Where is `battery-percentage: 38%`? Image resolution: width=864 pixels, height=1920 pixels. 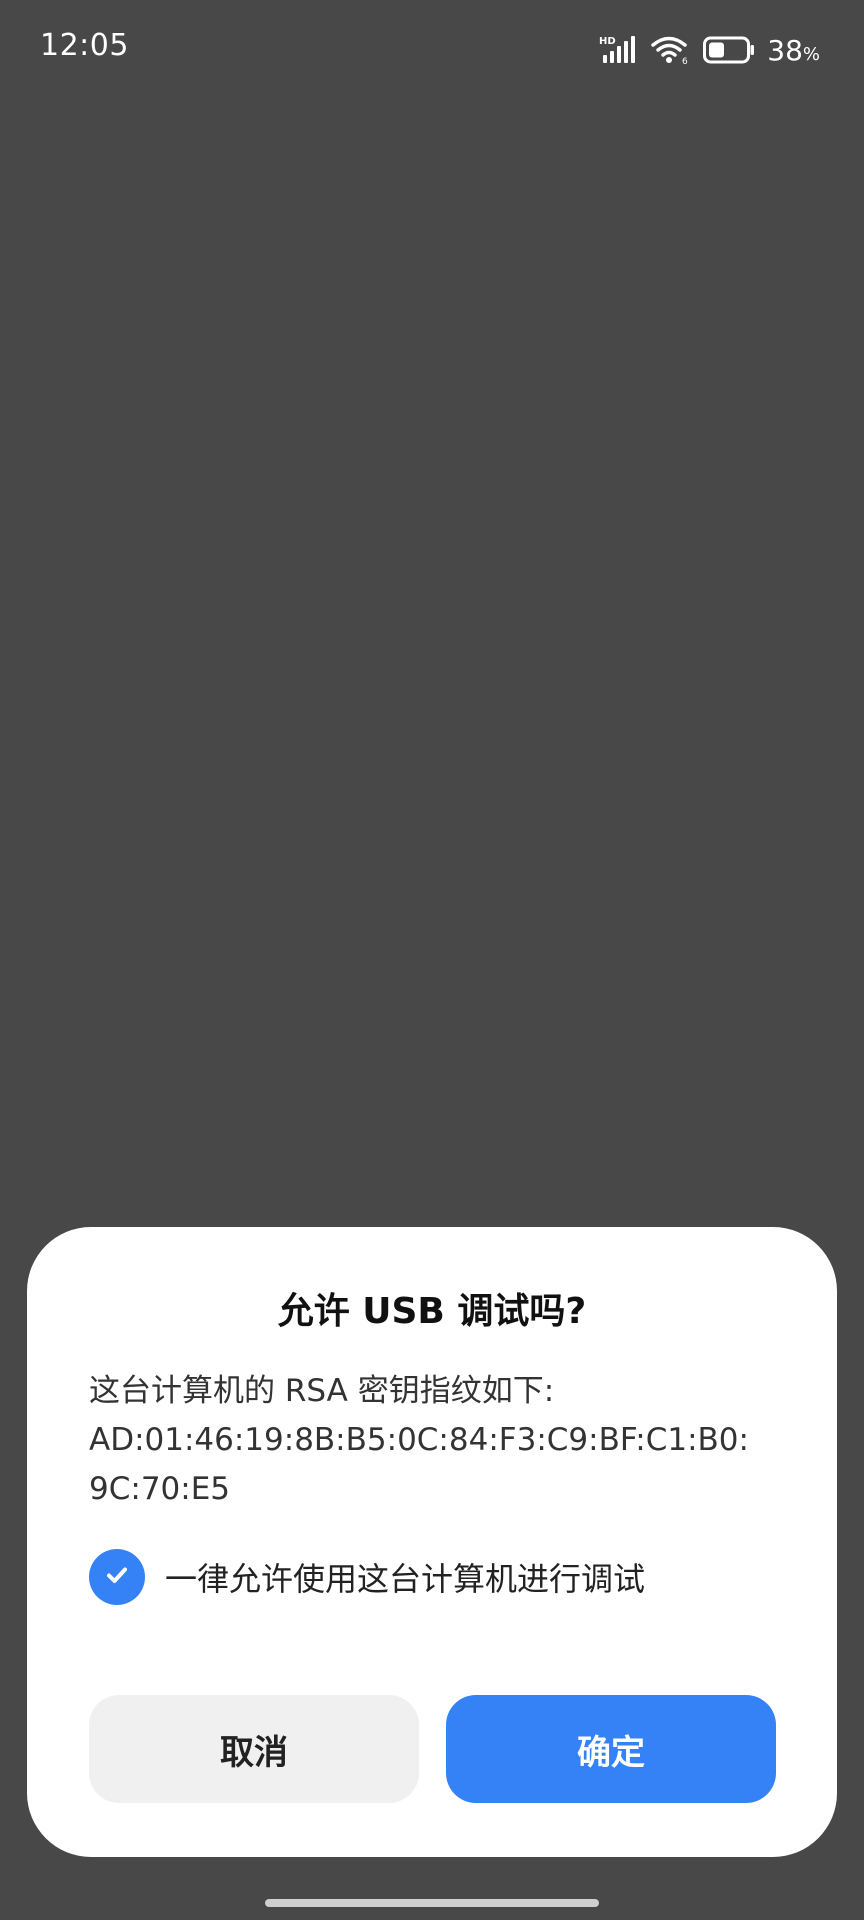 battery-percentage: 38% is located at coordinates (793, 50).